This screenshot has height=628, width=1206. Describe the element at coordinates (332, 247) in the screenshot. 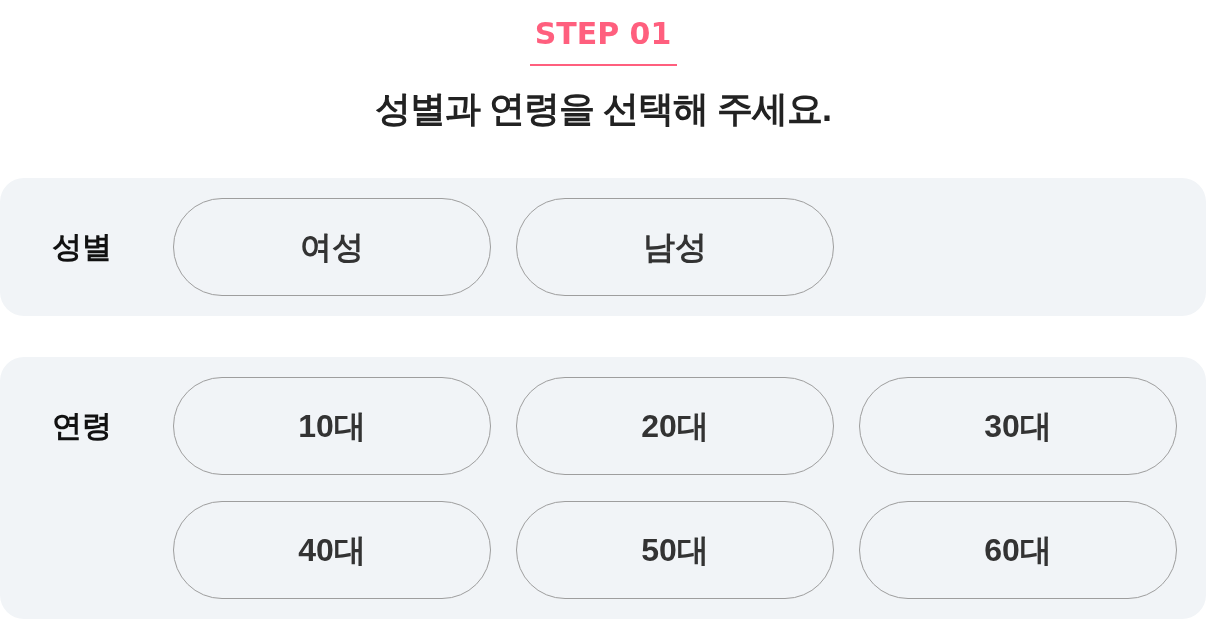

I see `option-button: 여성` at that location.